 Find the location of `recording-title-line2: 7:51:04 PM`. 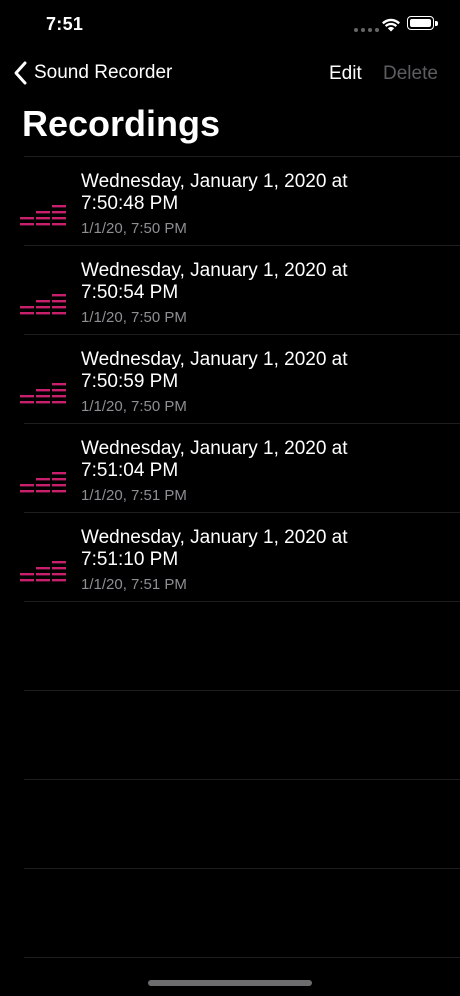

recording-title-line2: 7:51:04 PM is located at coordinates (130, 470).